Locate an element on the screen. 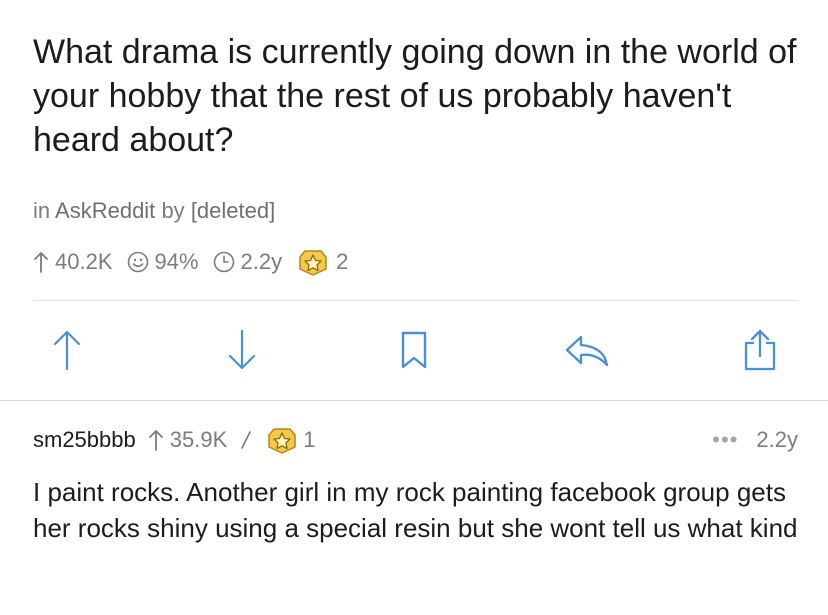 The height and width of the screenshot is (615, 828). clock-icon is located at coordinates (223, 262).